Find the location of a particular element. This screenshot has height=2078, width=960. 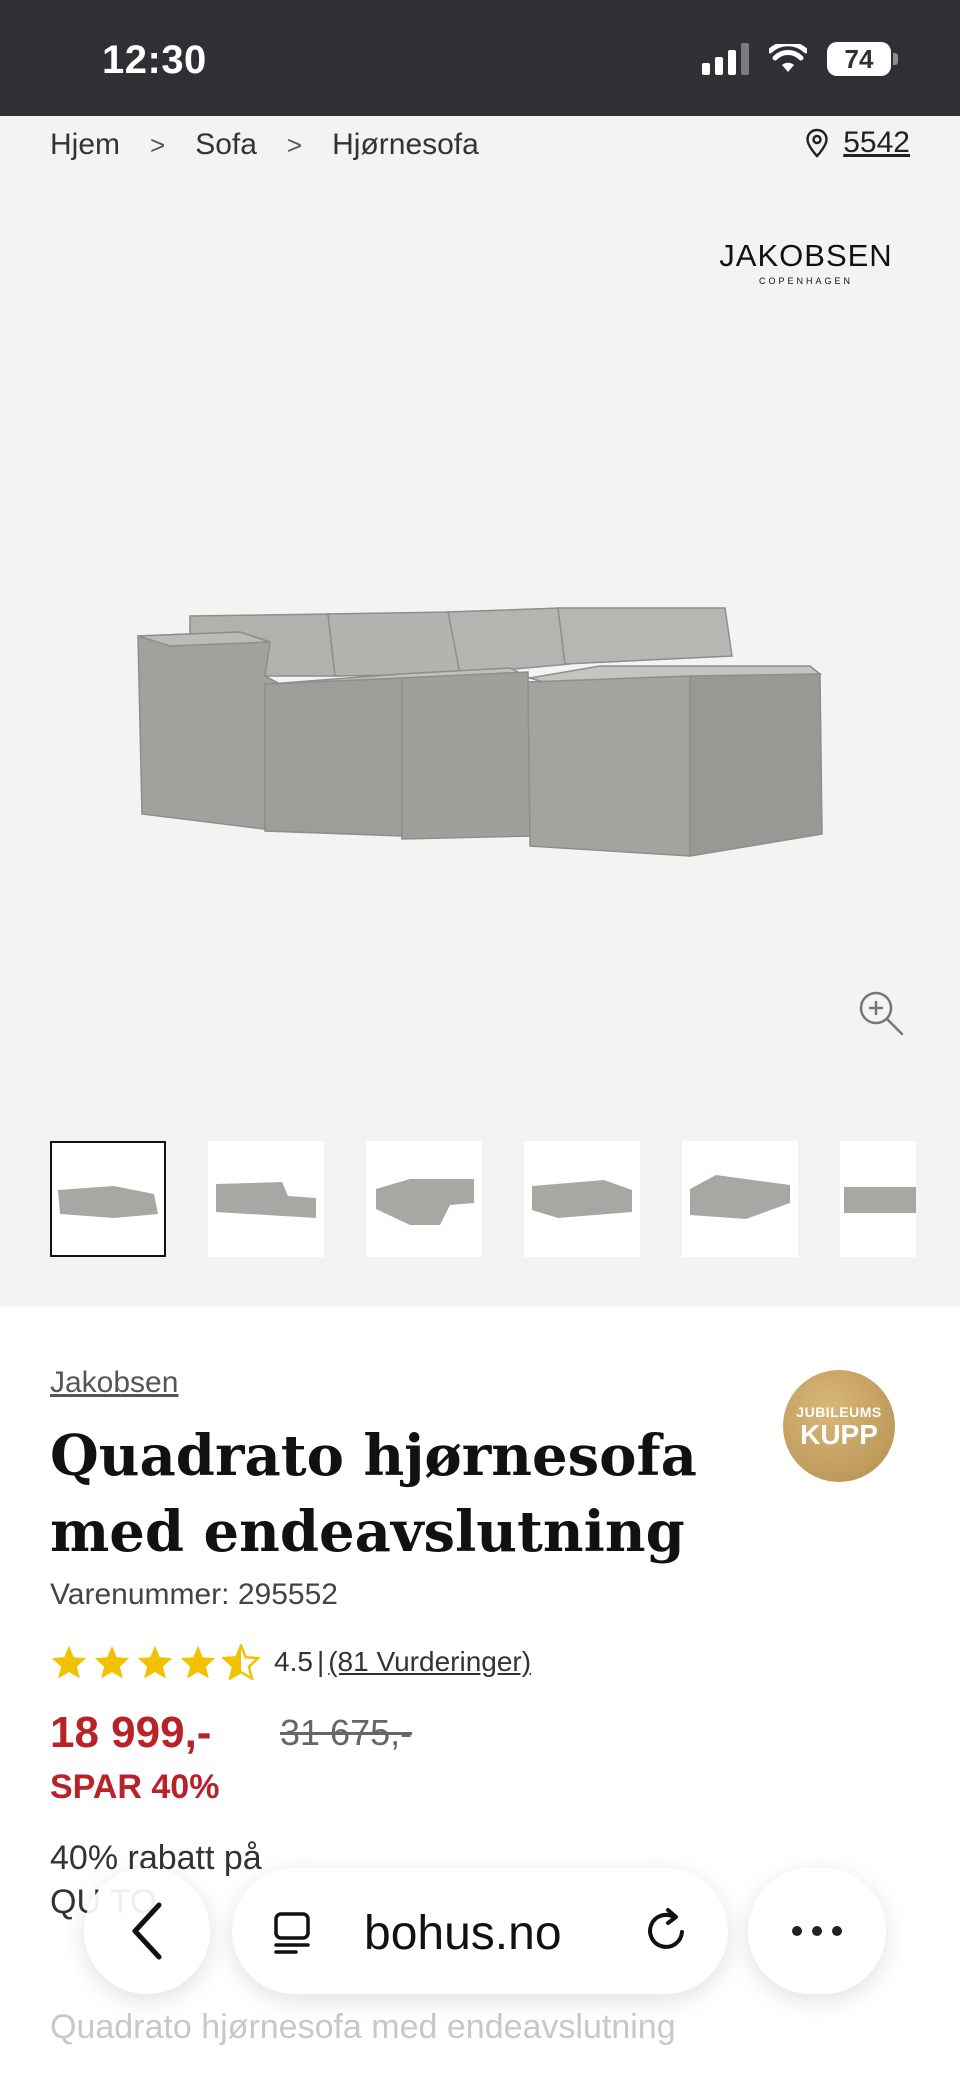

rating-value: 4.5 is located at coordinates (293, 1661).